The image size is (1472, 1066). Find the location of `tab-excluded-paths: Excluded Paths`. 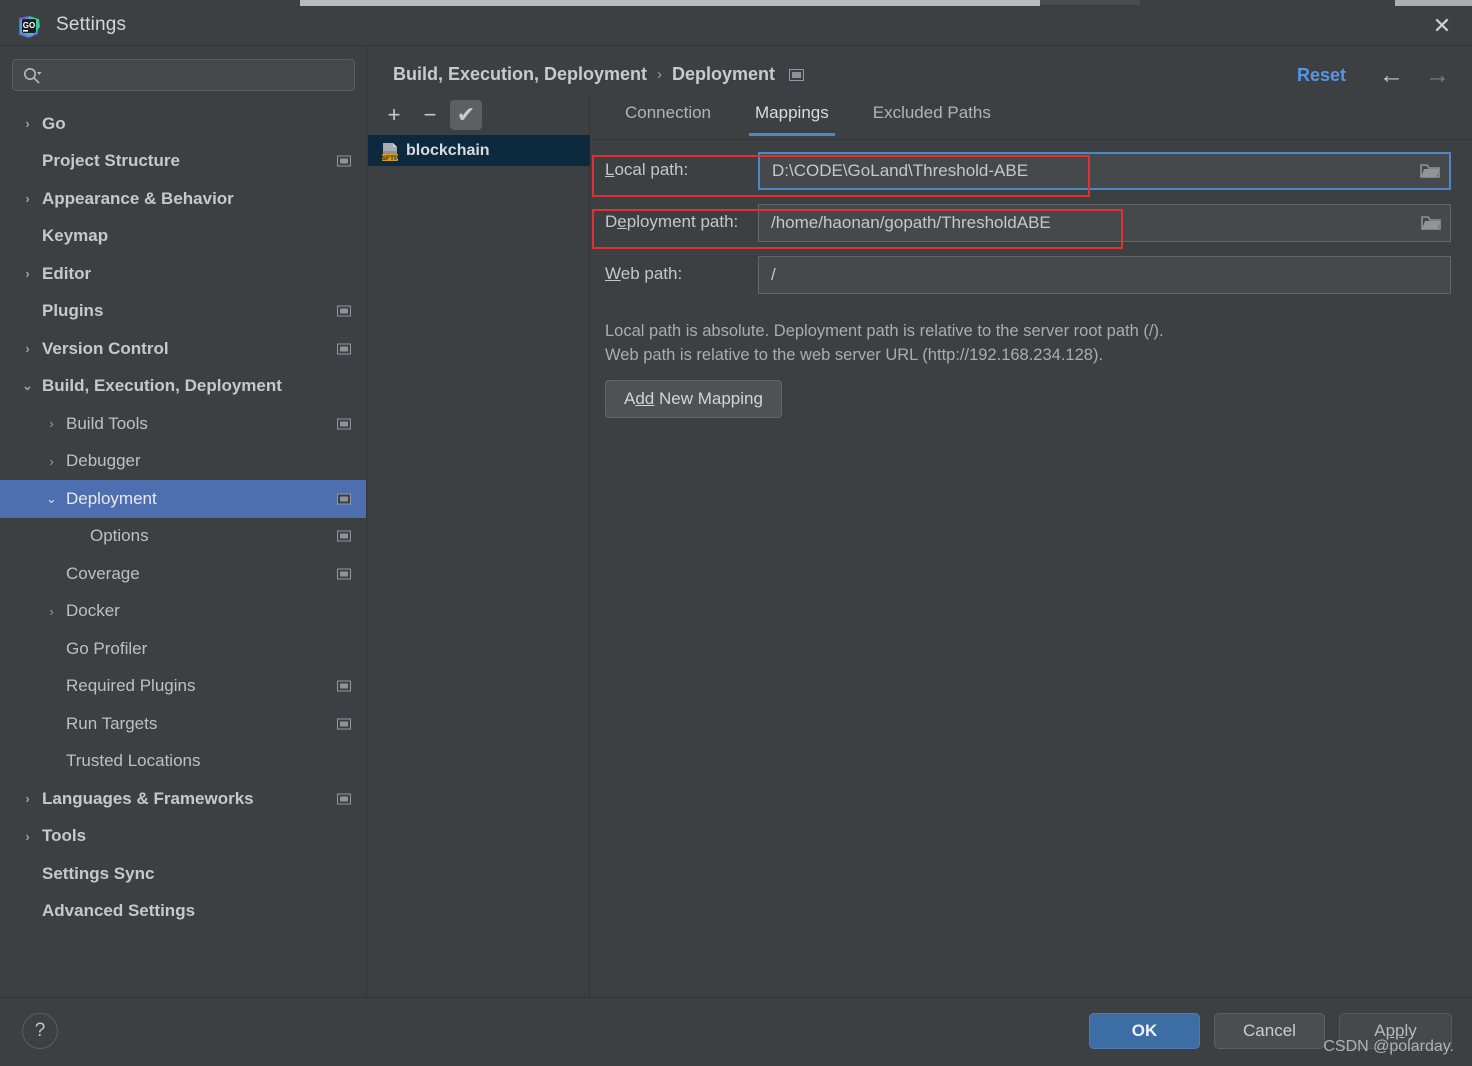

tab-excluded-paths: Excluded Paths is located at coordinates (932, 115).